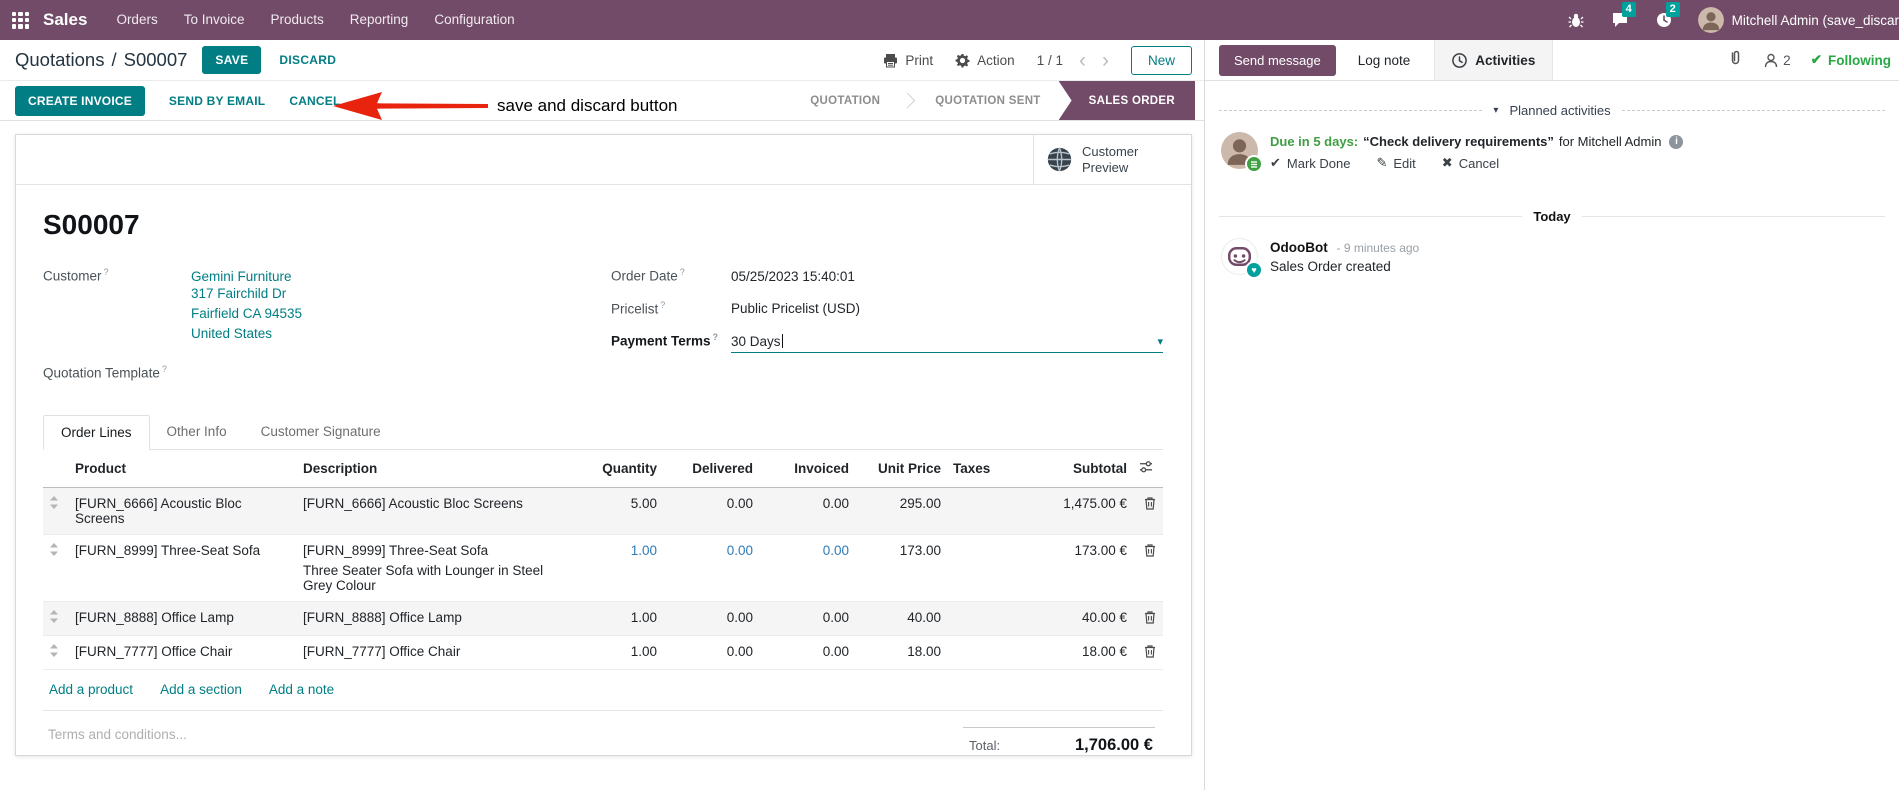 This screenshot has height=790, width=1899. What do you see at coordinates (314, 101) in the screenshot?
I see `cancel-button: CANCEL` at bounding box center [314, 101].